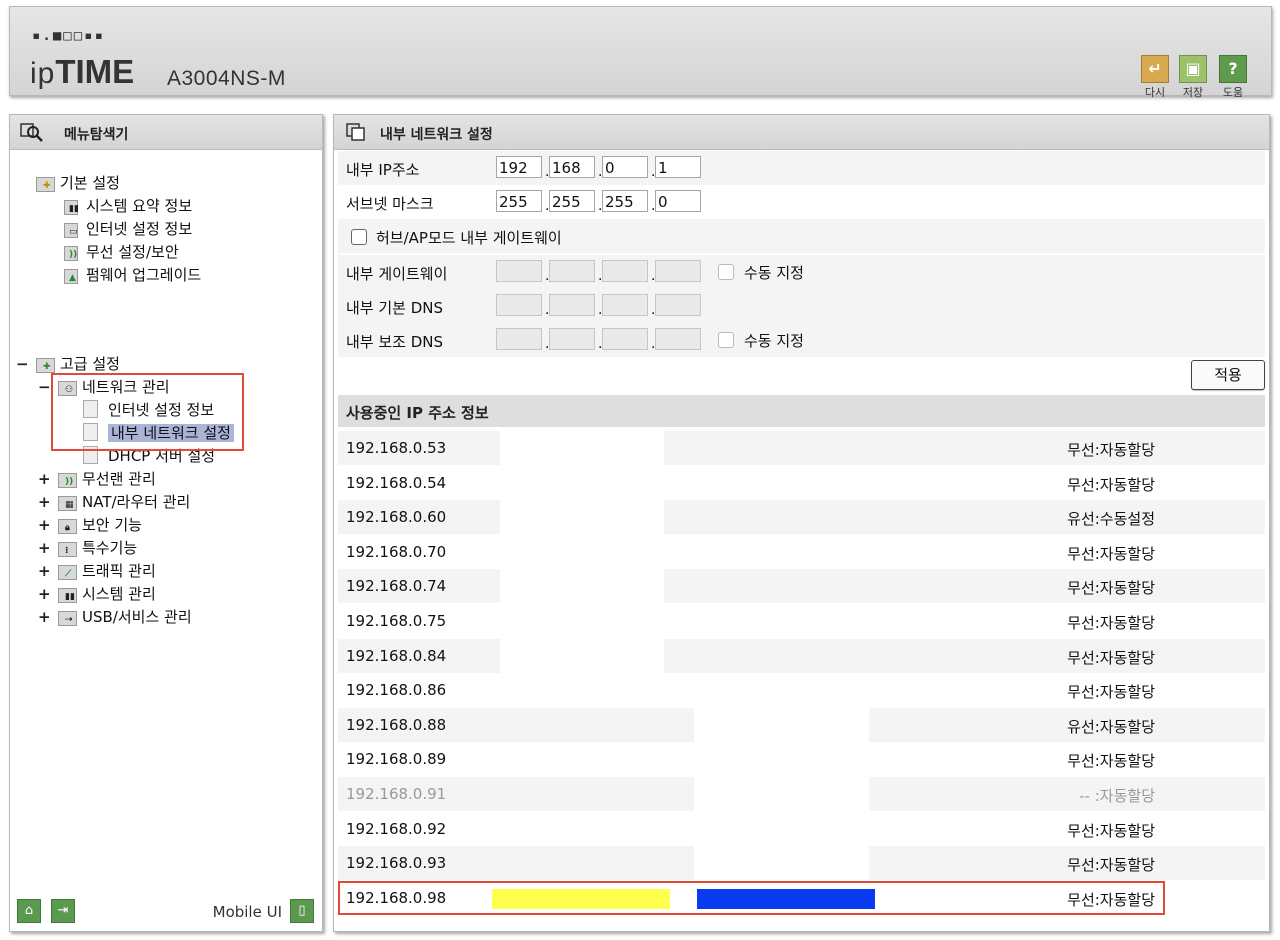 The height and width of the screenshot is (940, 1280). I want to click on folder-advanced-icon: ✚, so click(46, 364).